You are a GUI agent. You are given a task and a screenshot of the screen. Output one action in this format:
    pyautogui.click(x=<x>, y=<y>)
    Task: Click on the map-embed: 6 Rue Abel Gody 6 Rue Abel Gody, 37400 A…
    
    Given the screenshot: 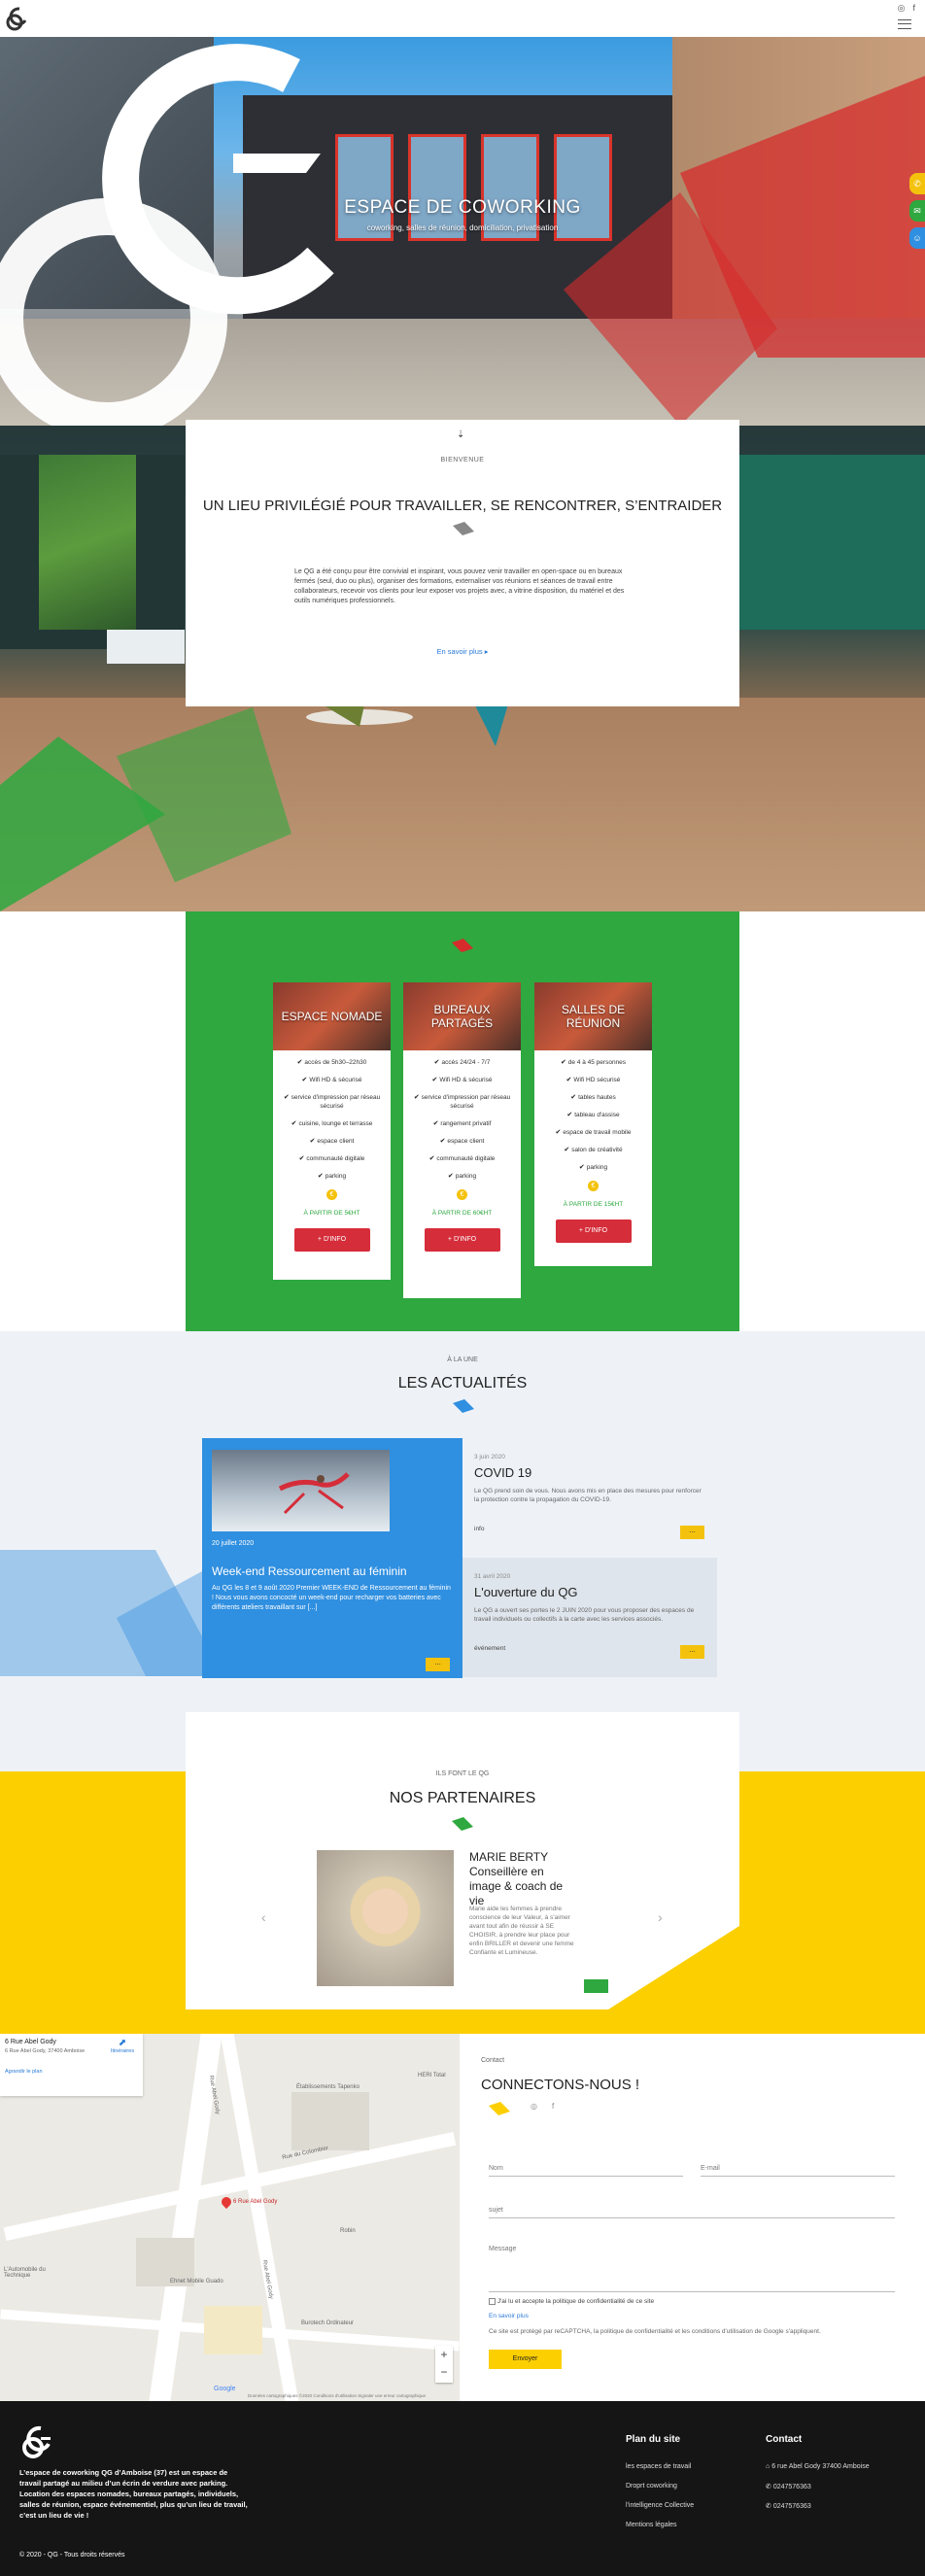 What is the action you would take?
    pyautogui.click(x=230, y=2217)
    